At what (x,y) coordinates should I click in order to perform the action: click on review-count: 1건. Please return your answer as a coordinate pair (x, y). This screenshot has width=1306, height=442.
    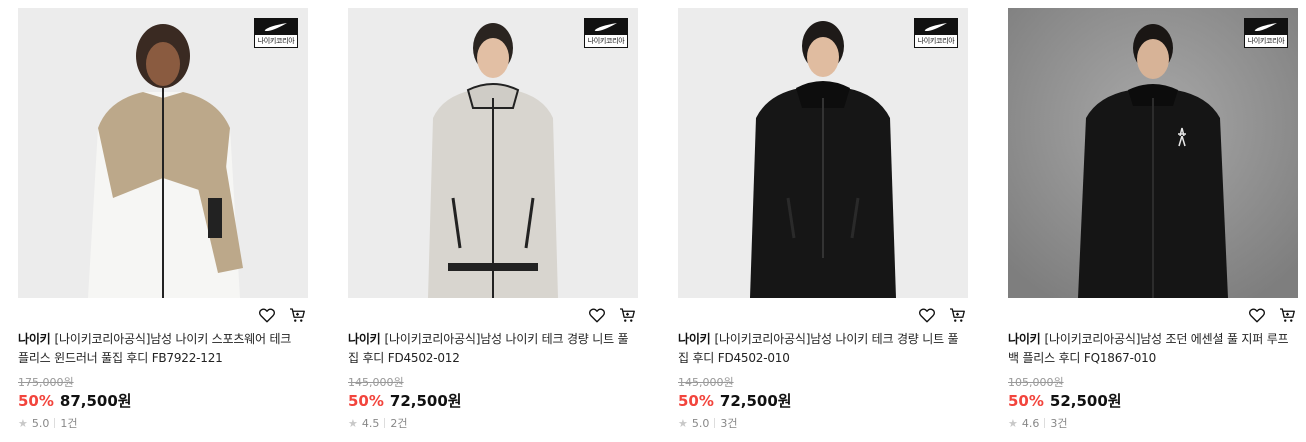
    Looking at the image, I should click on (69, 423).